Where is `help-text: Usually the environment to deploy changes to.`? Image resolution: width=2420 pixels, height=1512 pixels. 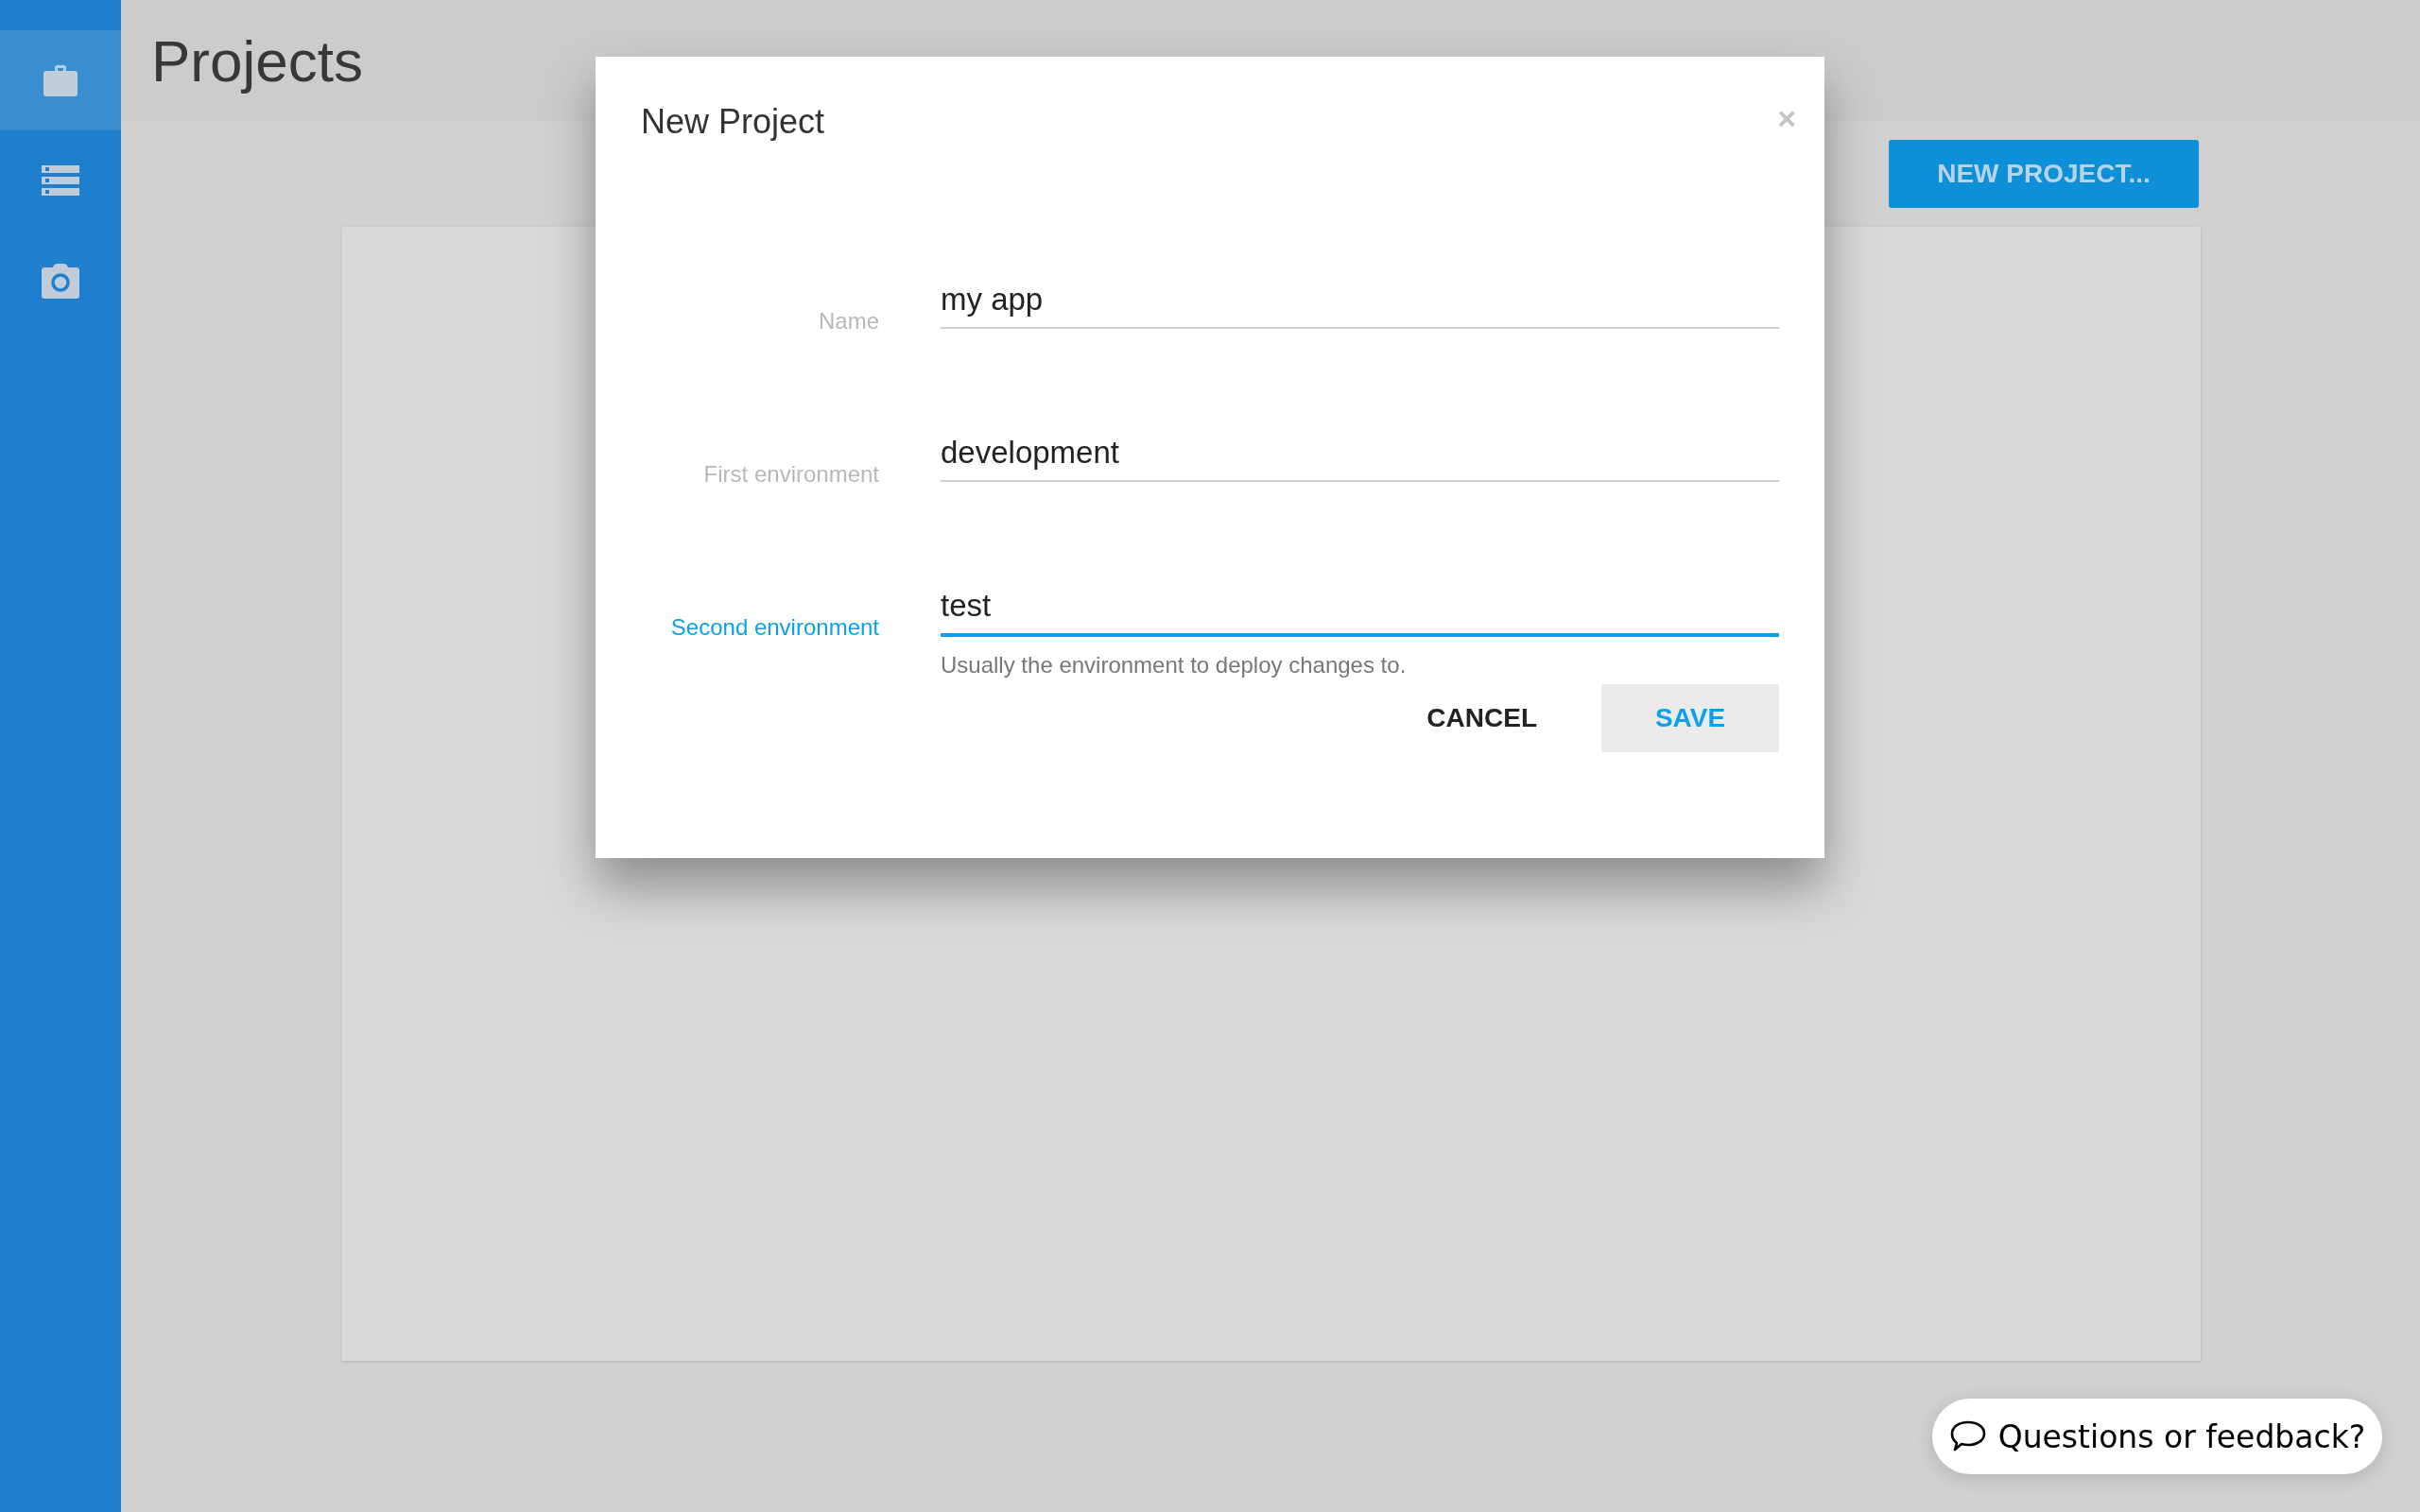 help-text: Usually the environment to deploy changes to. is located at coordinates (1174, 665).